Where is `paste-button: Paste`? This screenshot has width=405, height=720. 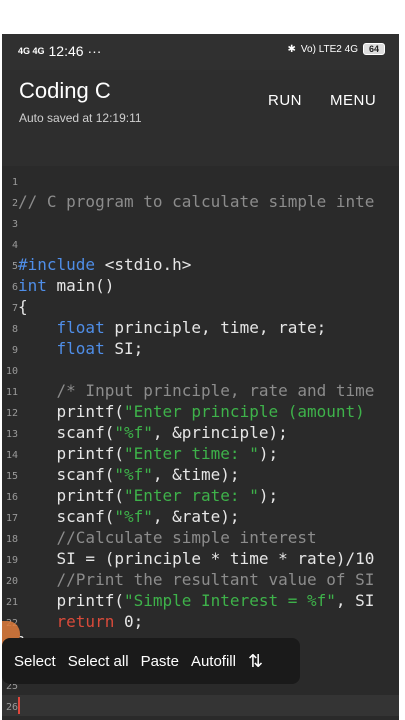
paste-button: Paste is located at coordinates (160, 661).